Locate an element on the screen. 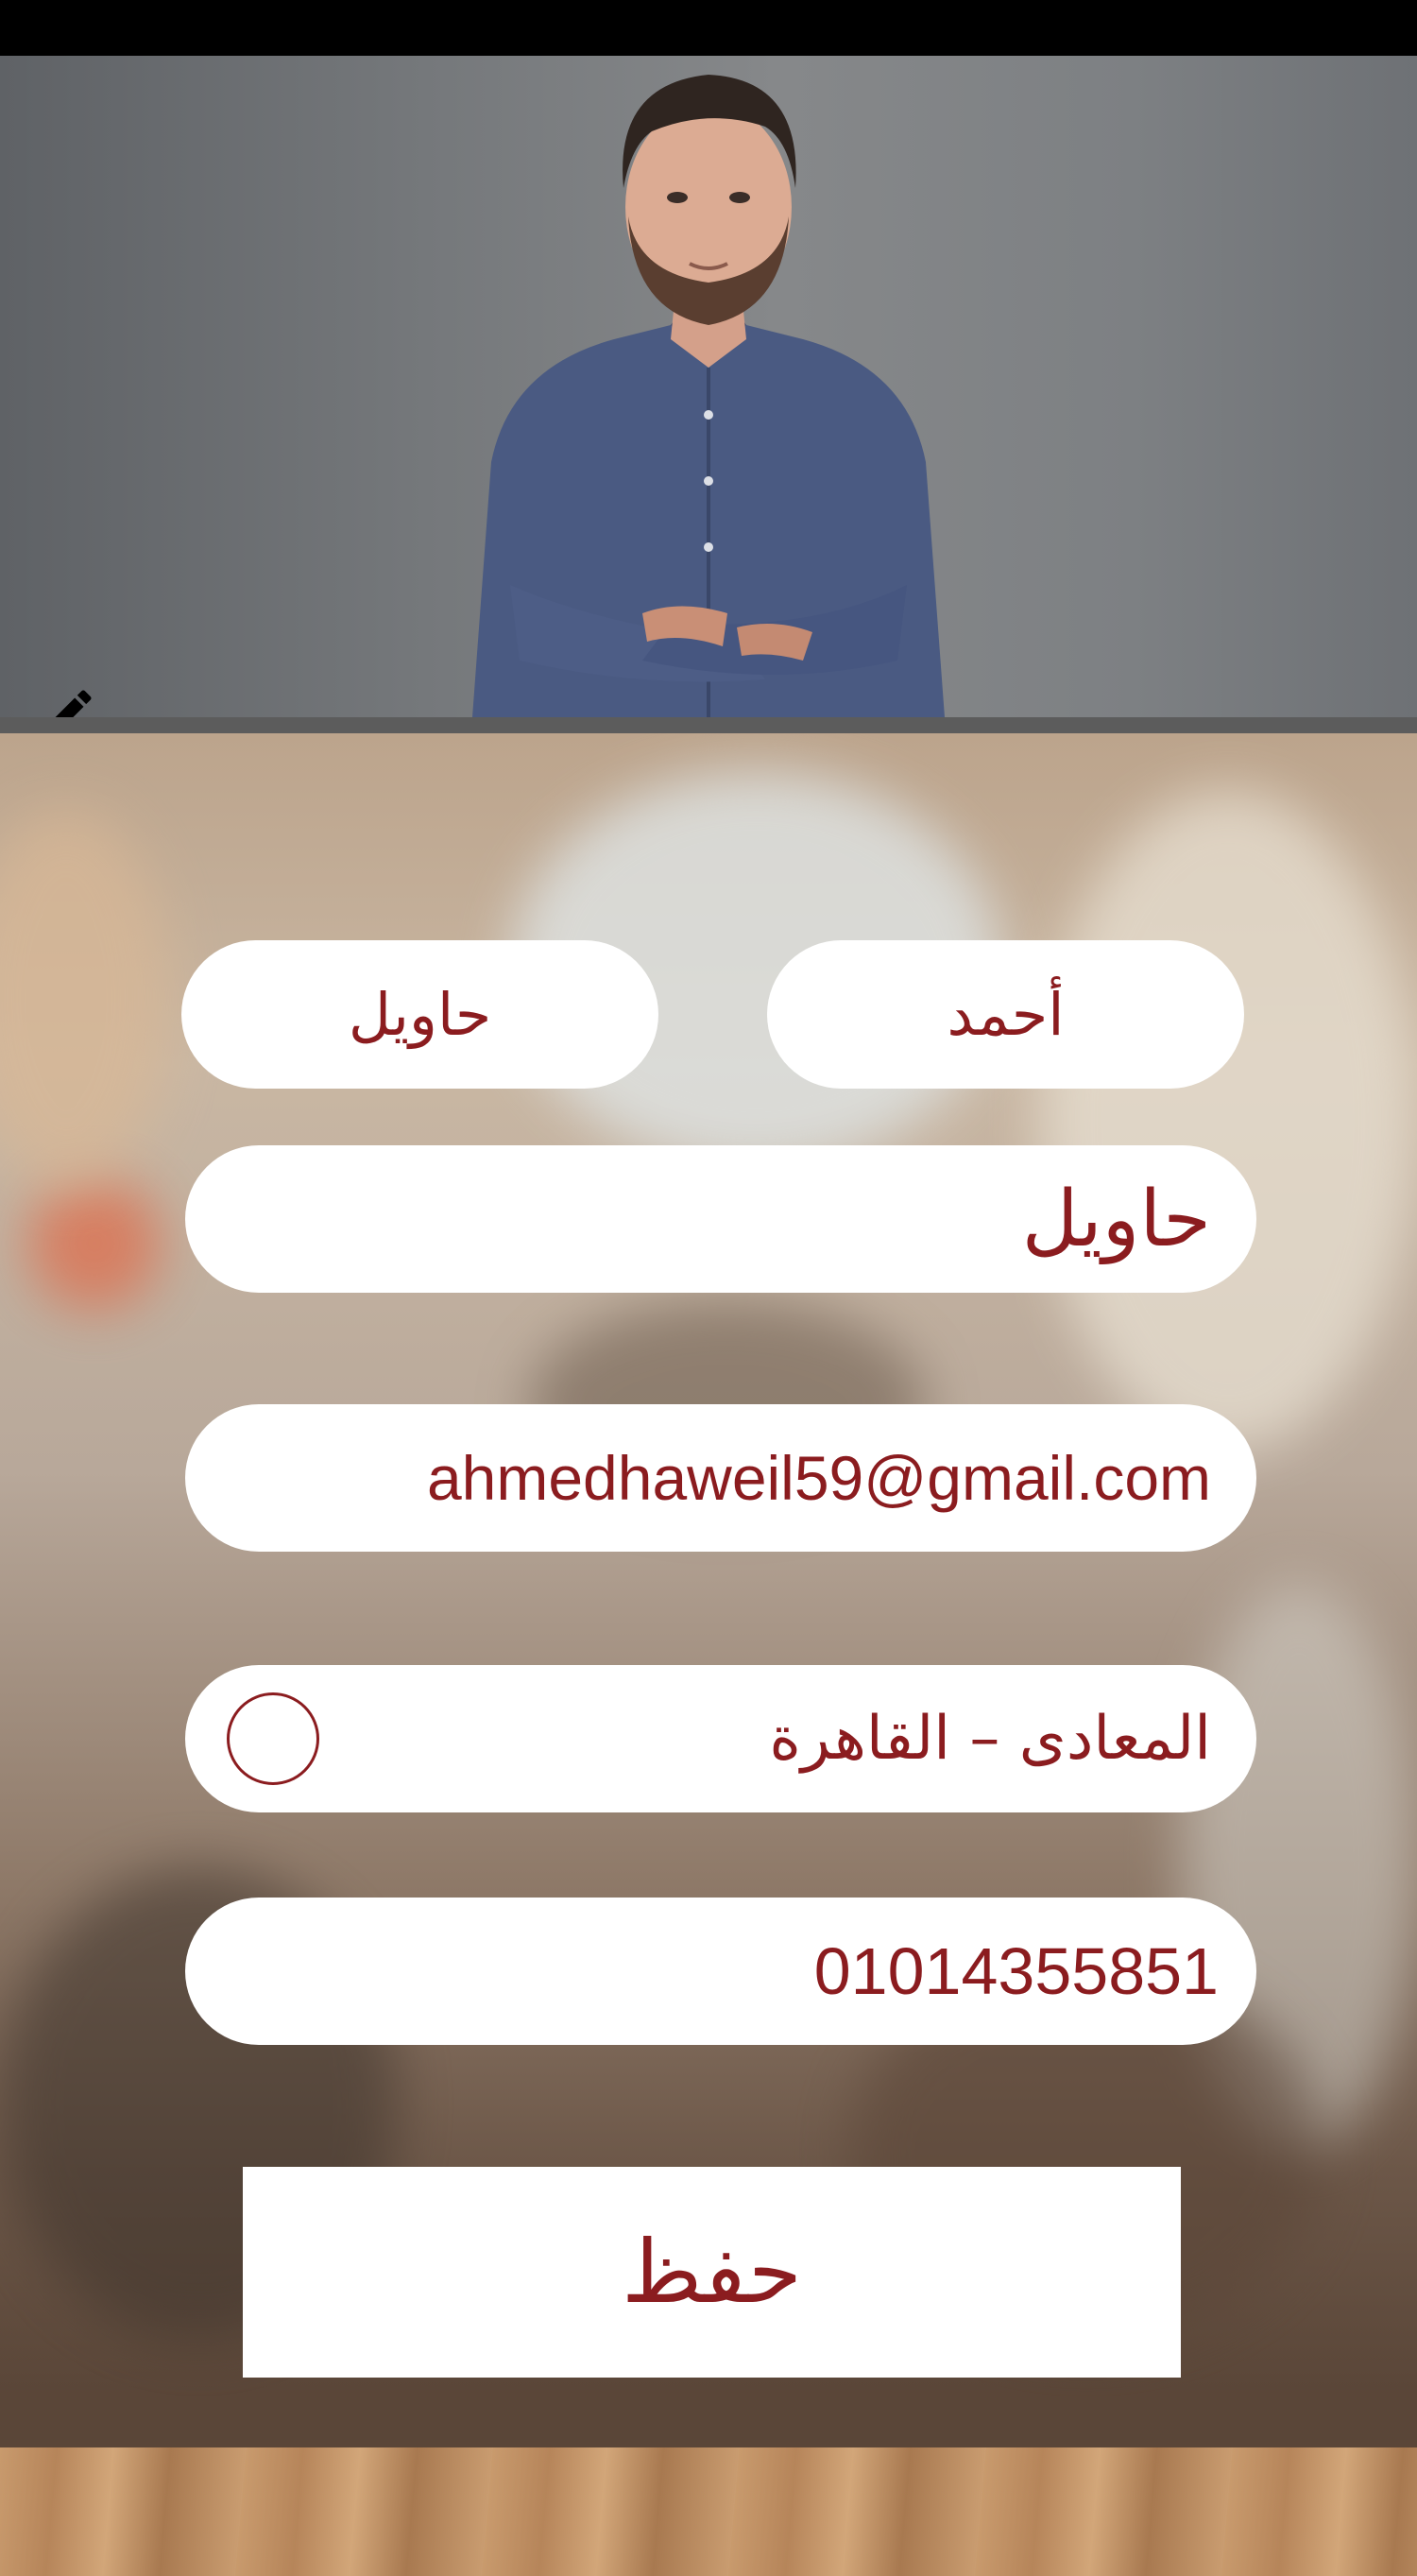  status-bar is located at coordinates (708, 28).